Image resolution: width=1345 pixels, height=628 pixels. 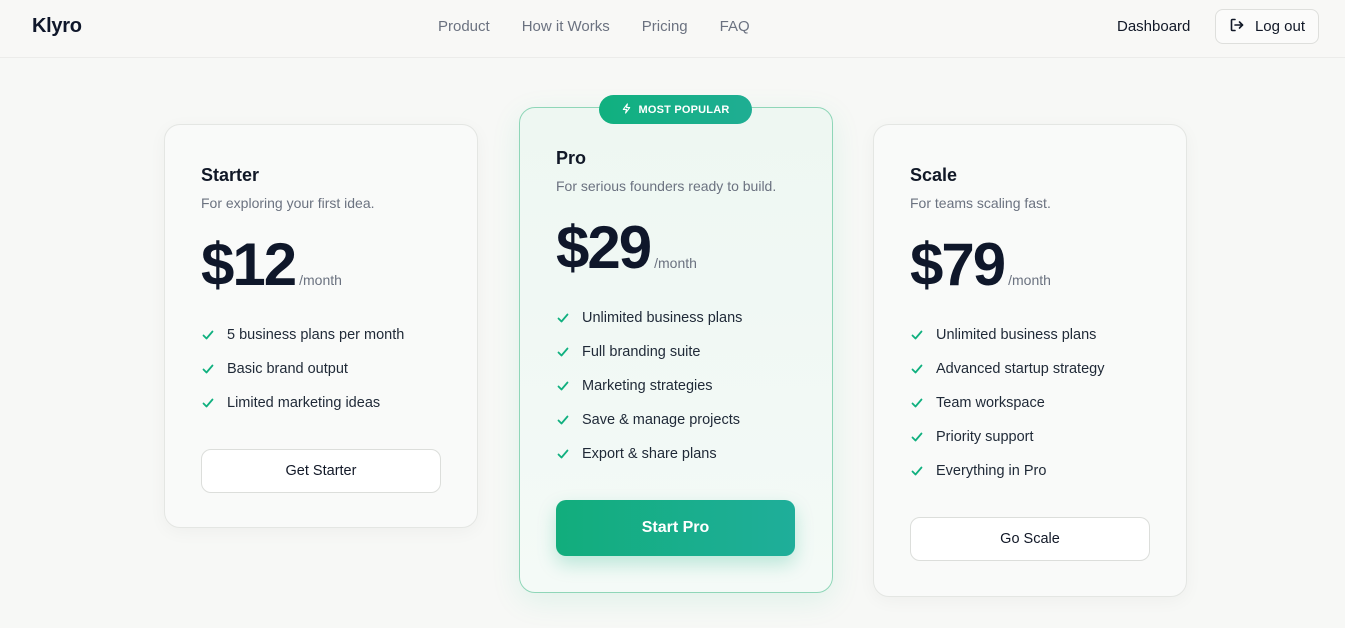 What do you see at coordinates (666, 186) in the screenshot?
I see `plan-description: For serious founders ready to build.` at bounding box center [666, 186].